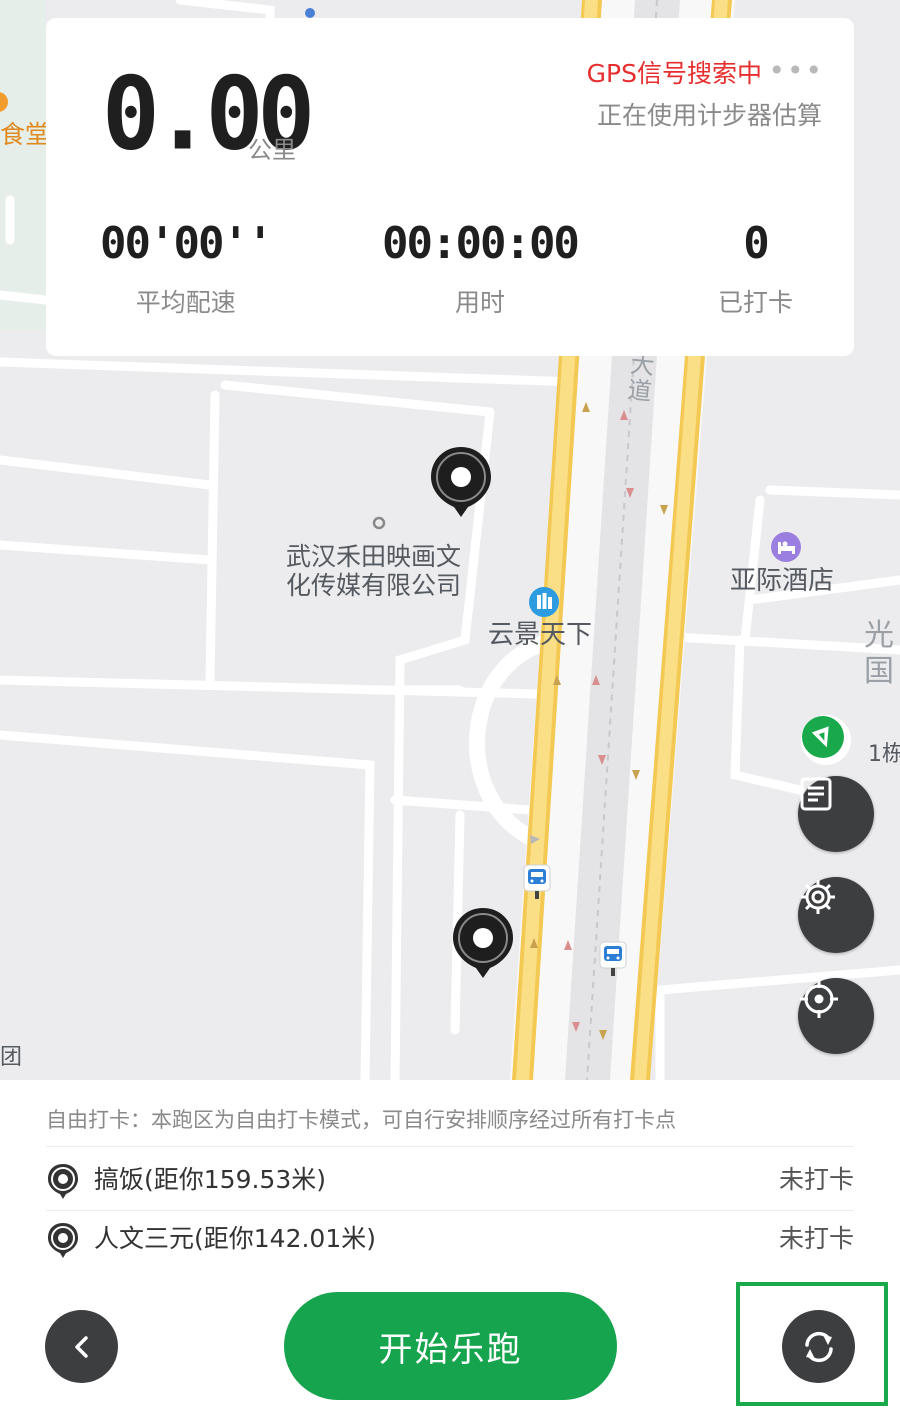 Image resolution: width=900 pixels, height=1423 pixels. I want to click on chevron-left-icon, so click(81, 1346).